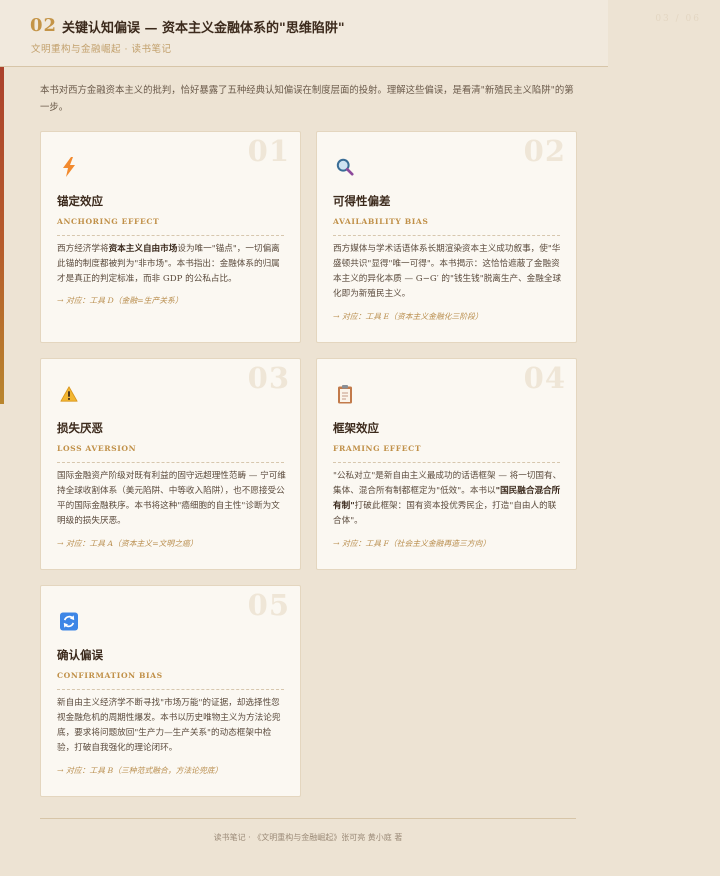  Describe the element at coordinates (80, 428) in the screenshot. I see `card-title: 损失厌恶` at that location.